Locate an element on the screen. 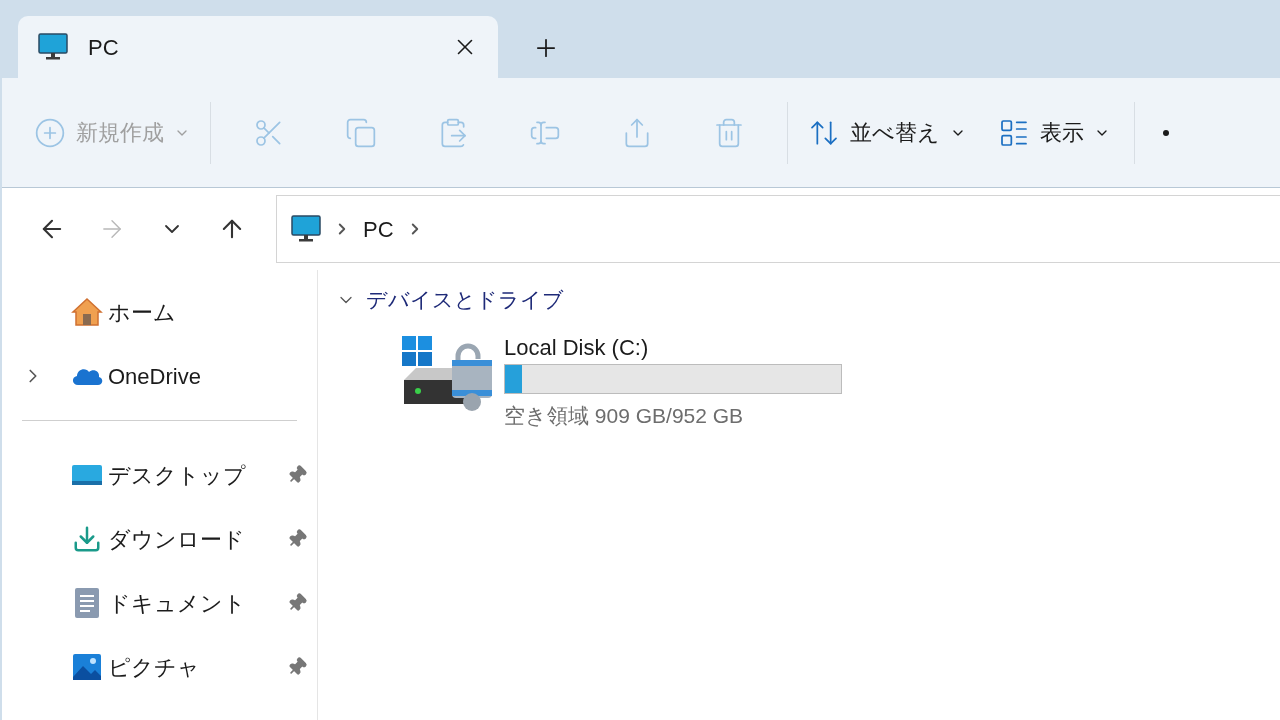  sidebar-label: ピクチャ is located at coordinates (154, 667).